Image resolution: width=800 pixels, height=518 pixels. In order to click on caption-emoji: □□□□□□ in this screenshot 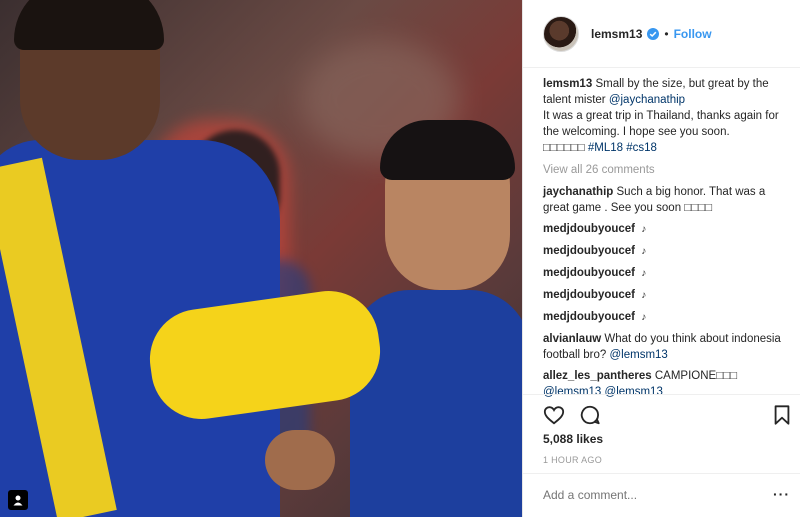, I will do `click(564, 148)`.